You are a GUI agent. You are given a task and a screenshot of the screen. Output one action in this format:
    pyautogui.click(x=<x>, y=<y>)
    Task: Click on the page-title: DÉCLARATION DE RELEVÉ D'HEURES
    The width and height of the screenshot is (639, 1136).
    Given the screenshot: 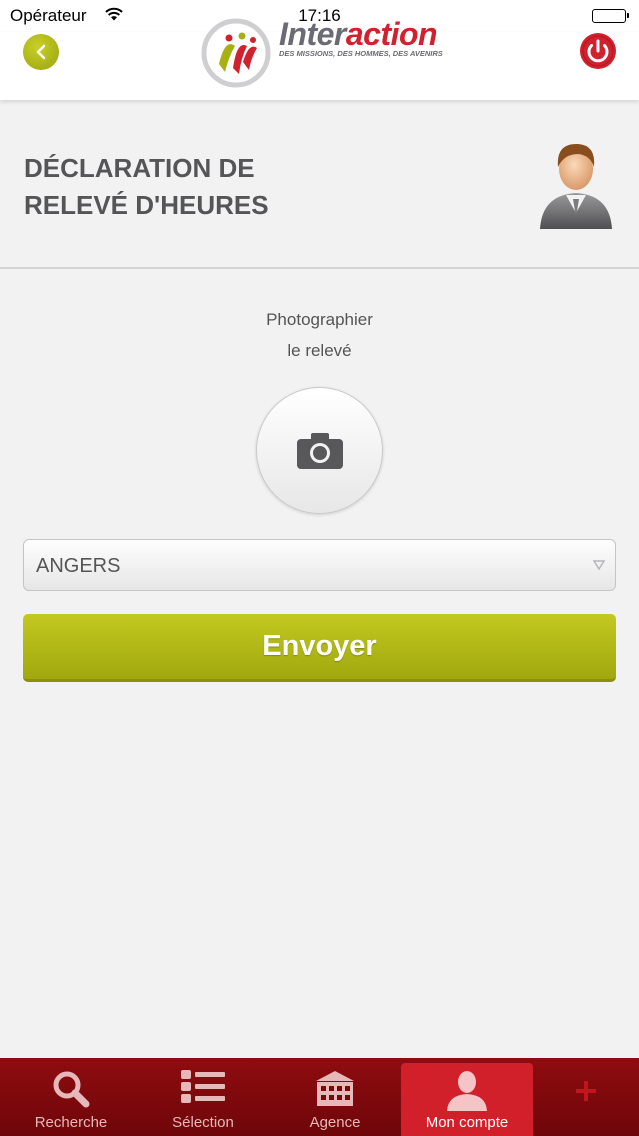 What is the action you would take?
    pyautogui.click(x=146, y=186)
    